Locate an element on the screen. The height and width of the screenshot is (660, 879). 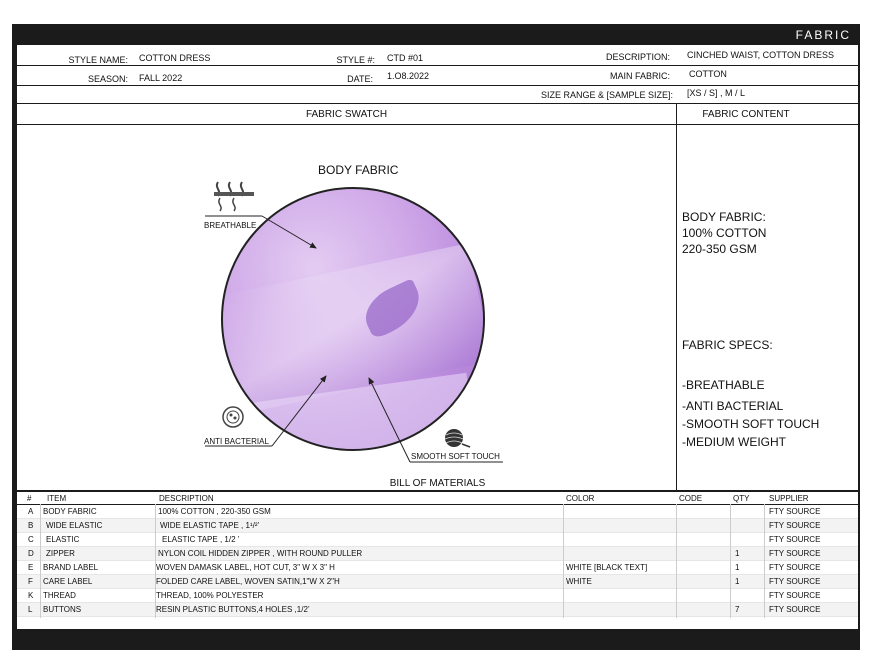
bom-top-divider is located at coordinates (437, 491).